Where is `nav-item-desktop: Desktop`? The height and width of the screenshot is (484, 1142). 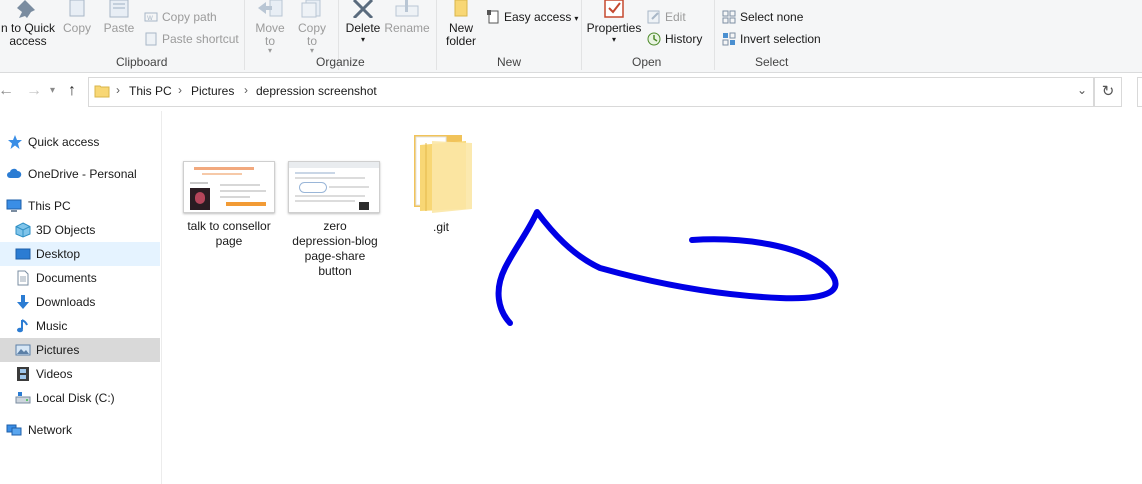
nav-item-desktop: Desktop is located at coordinates (80, 254).